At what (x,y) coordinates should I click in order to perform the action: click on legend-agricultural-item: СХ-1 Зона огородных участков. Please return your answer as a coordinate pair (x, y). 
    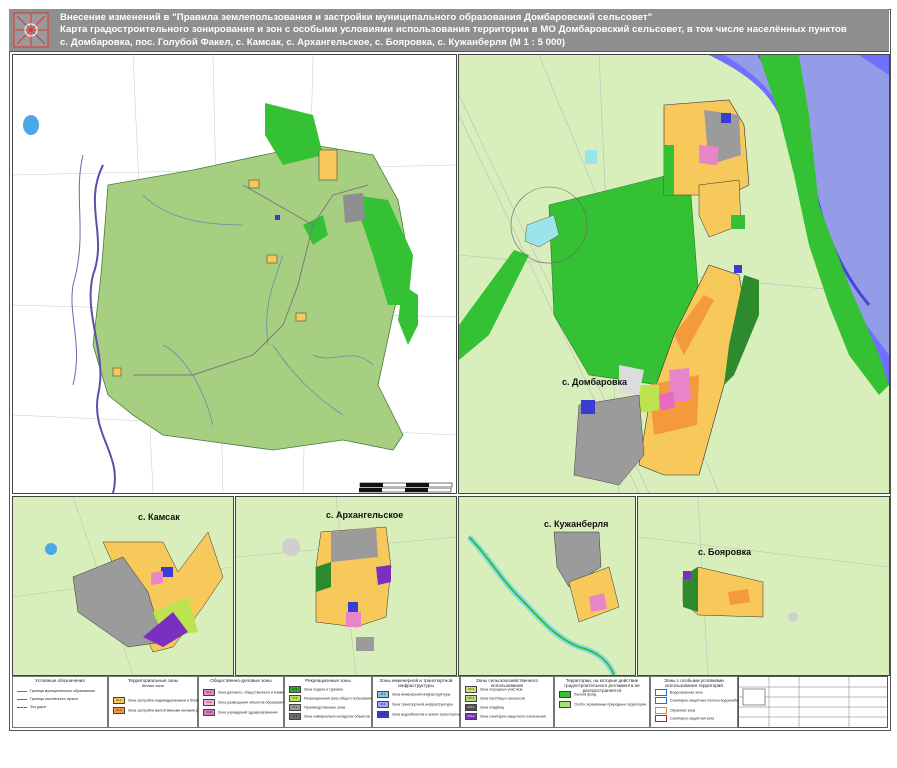
    Looking at the image, I should click on (493, 689).